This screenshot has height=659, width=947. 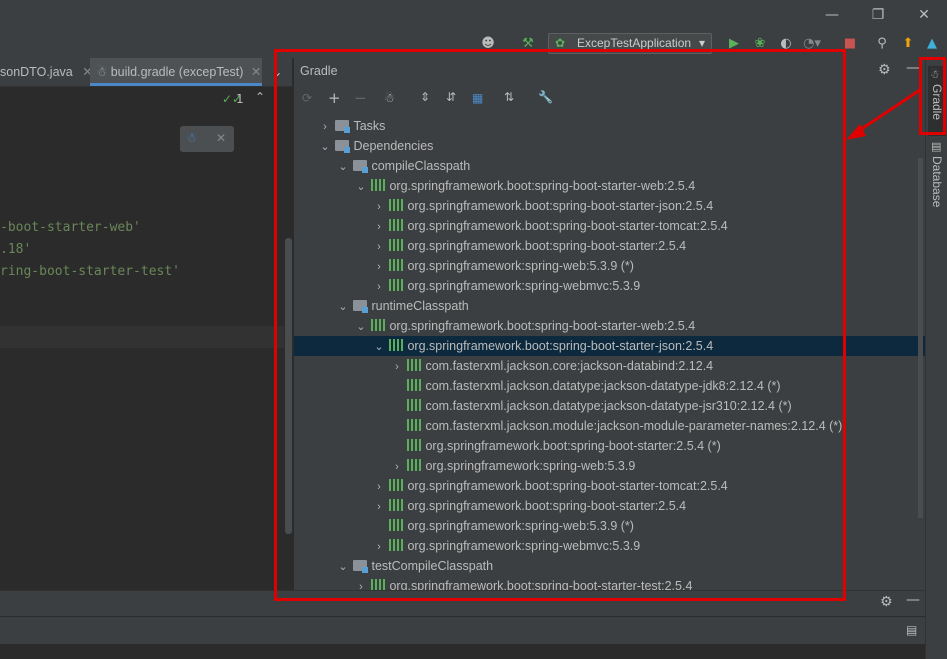 I want to click on annotation-arrow, so click(x=883, y=114).